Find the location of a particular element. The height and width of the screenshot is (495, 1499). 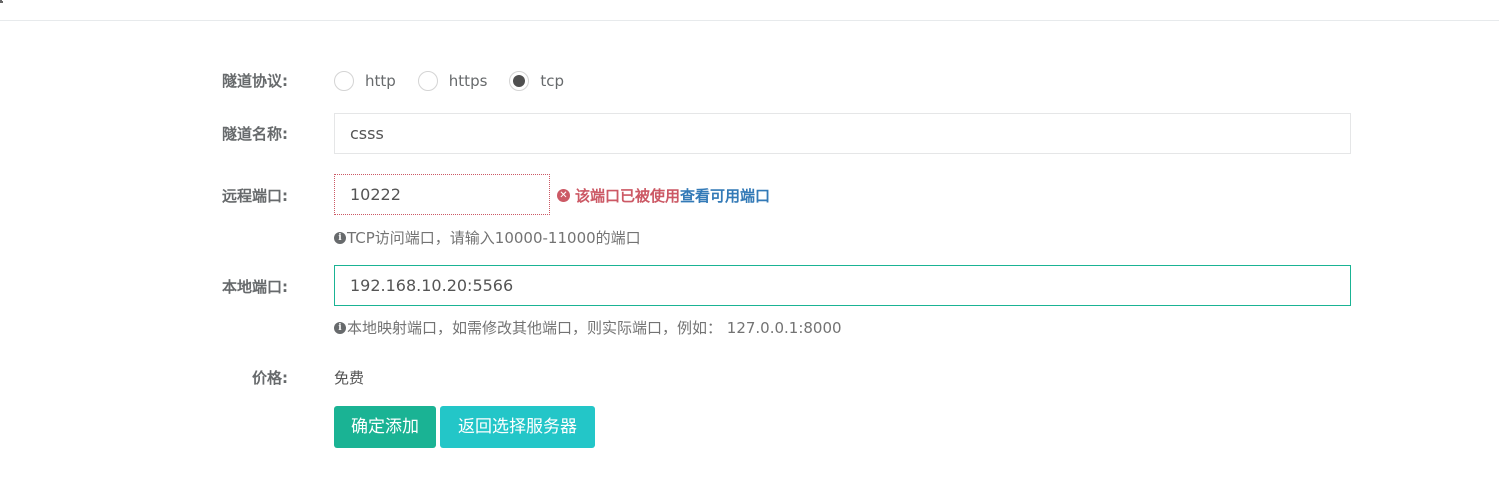

tunnel-name-label: 隧道名称: is located at coordinates (255, 134).